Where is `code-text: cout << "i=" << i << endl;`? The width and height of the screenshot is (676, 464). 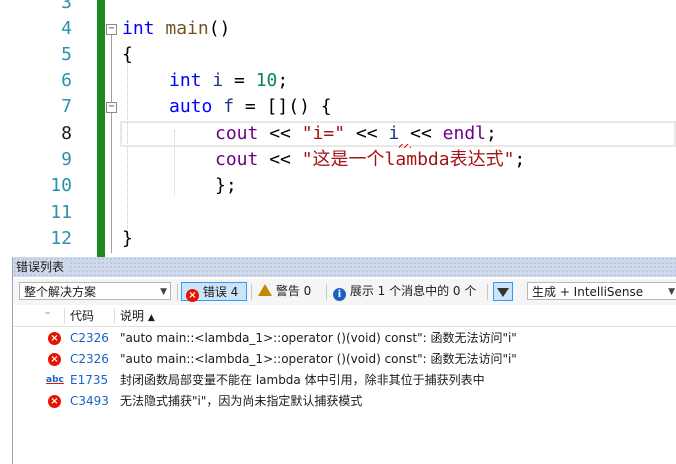
code-text: cout << "i=" << i << endl; is located at coordinates (356, 133).